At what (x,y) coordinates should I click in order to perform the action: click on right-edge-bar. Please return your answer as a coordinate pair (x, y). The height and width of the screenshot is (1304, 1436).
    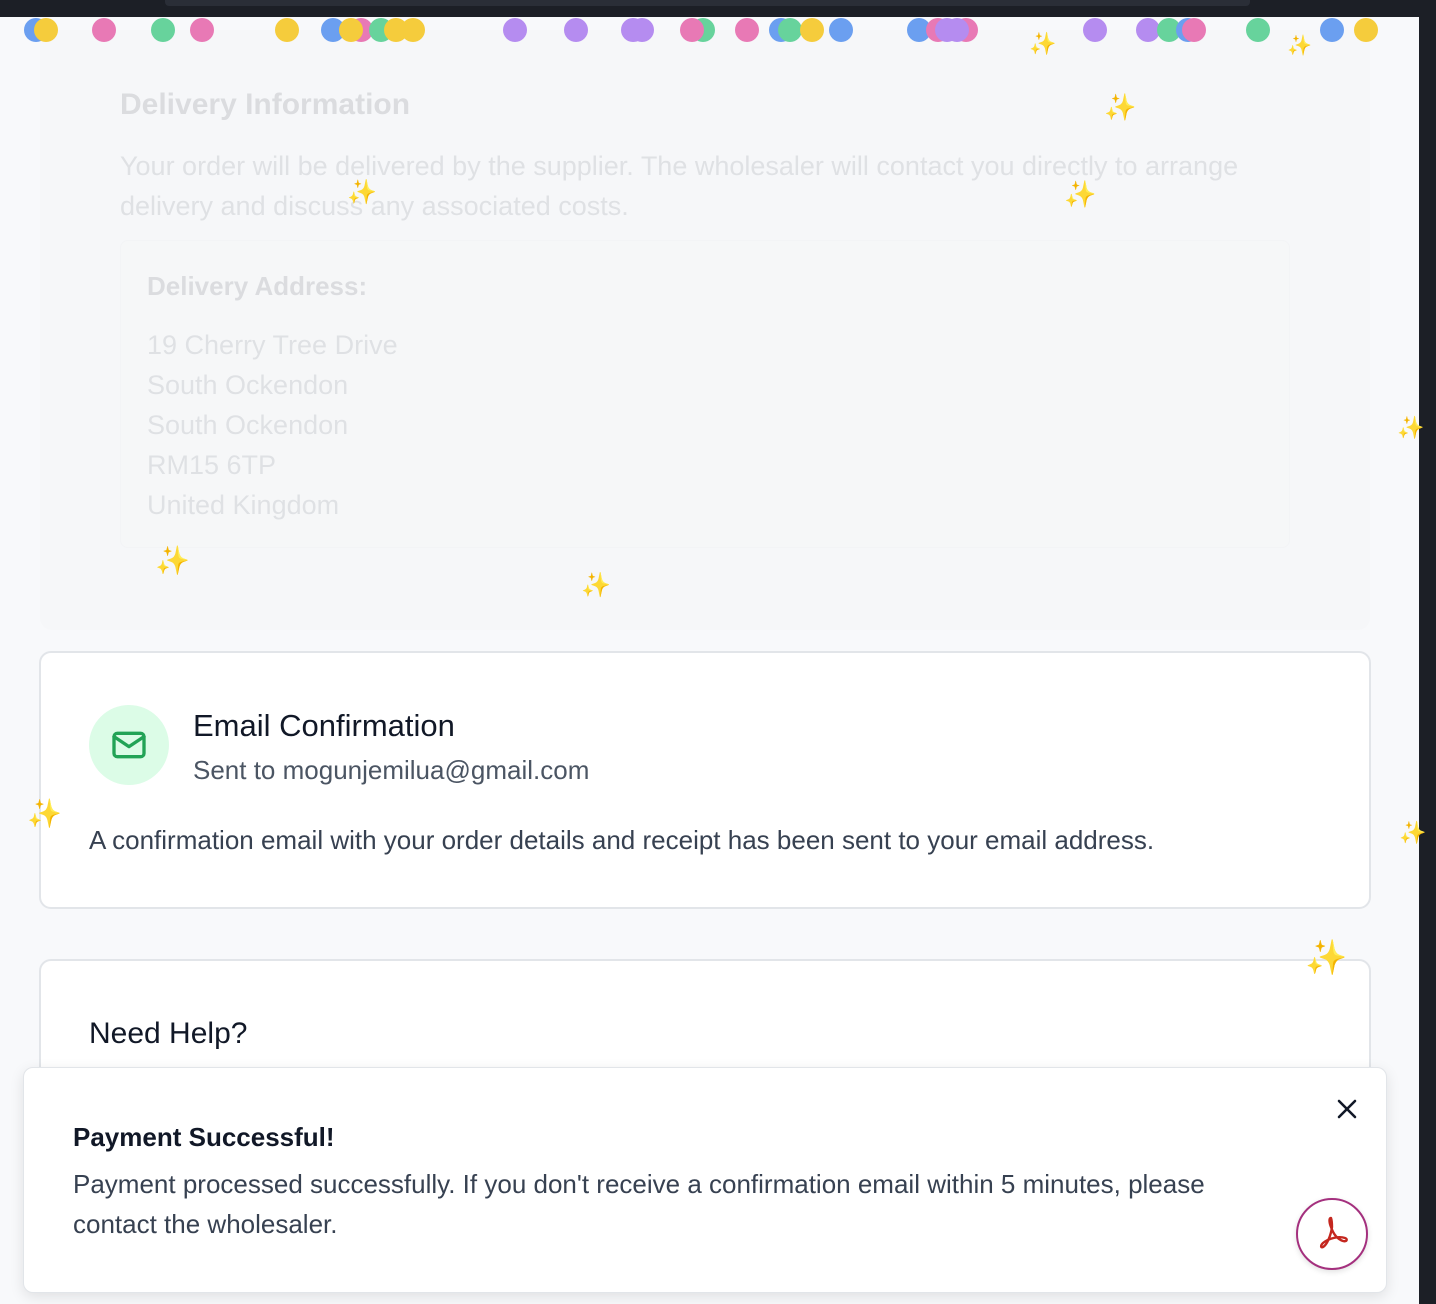
    Looking at the image, I should click on (1427, 652).